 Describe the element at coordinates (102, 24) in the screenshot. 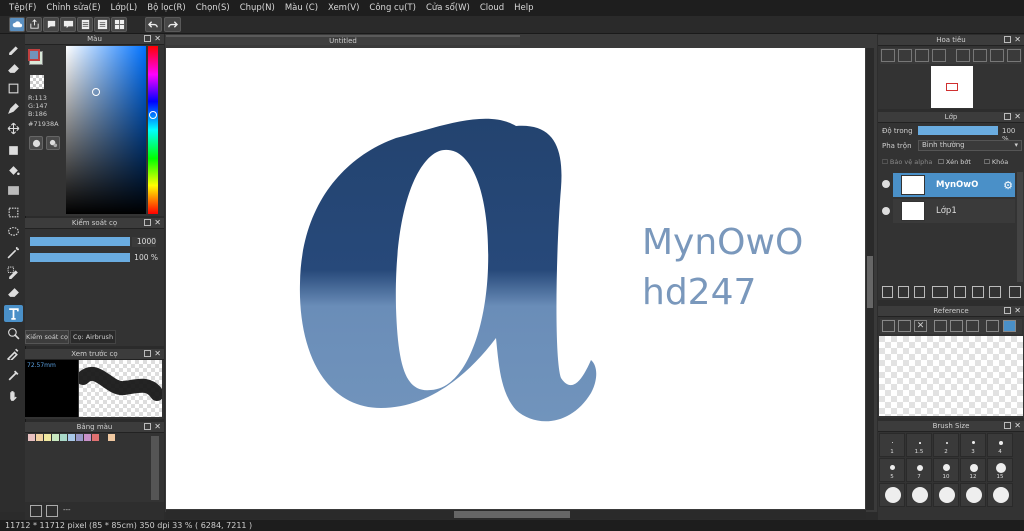

I see `list-icon` at that location.